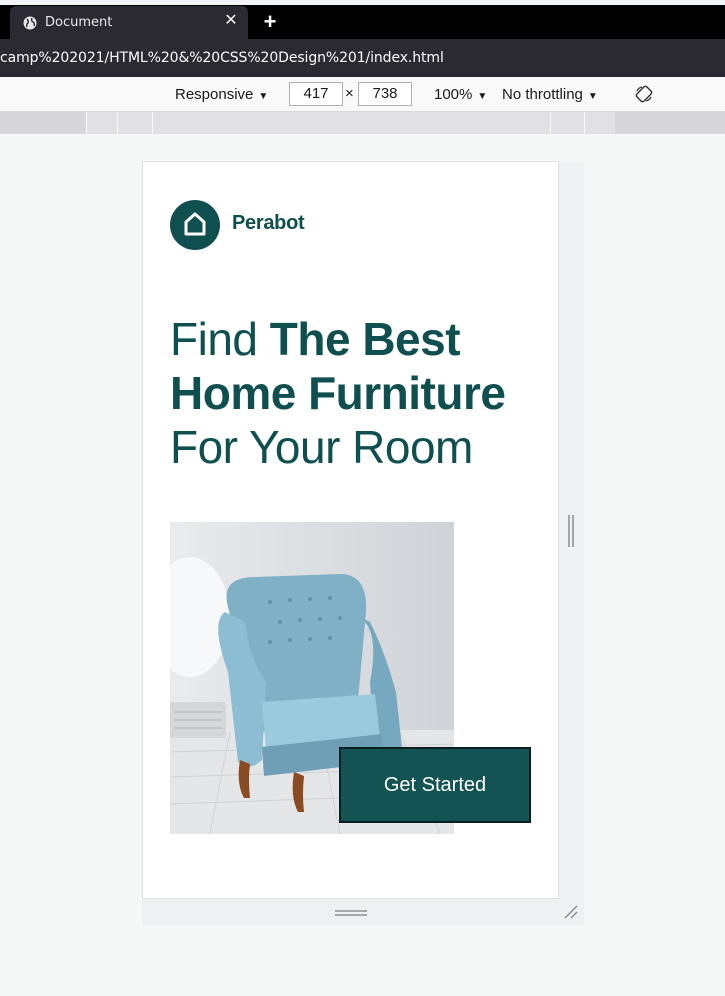  What do you see at coordinates (351, 913) in the screenshot?
I see `resize-handle-bottom` at bounding box center [351, 913].